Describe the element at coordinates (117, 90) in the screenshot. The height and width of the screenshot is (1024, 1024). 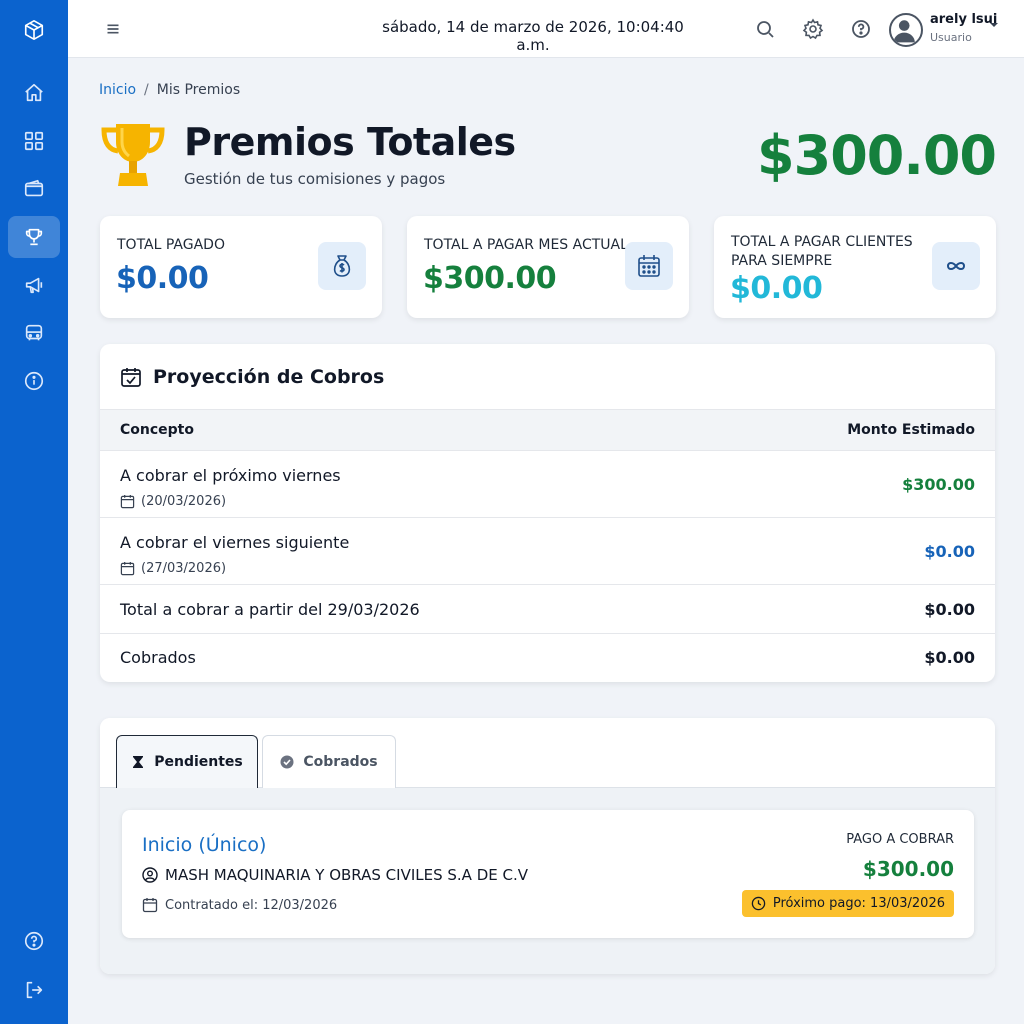
I see `breadcrumb-home-link: Inicio` at that location.